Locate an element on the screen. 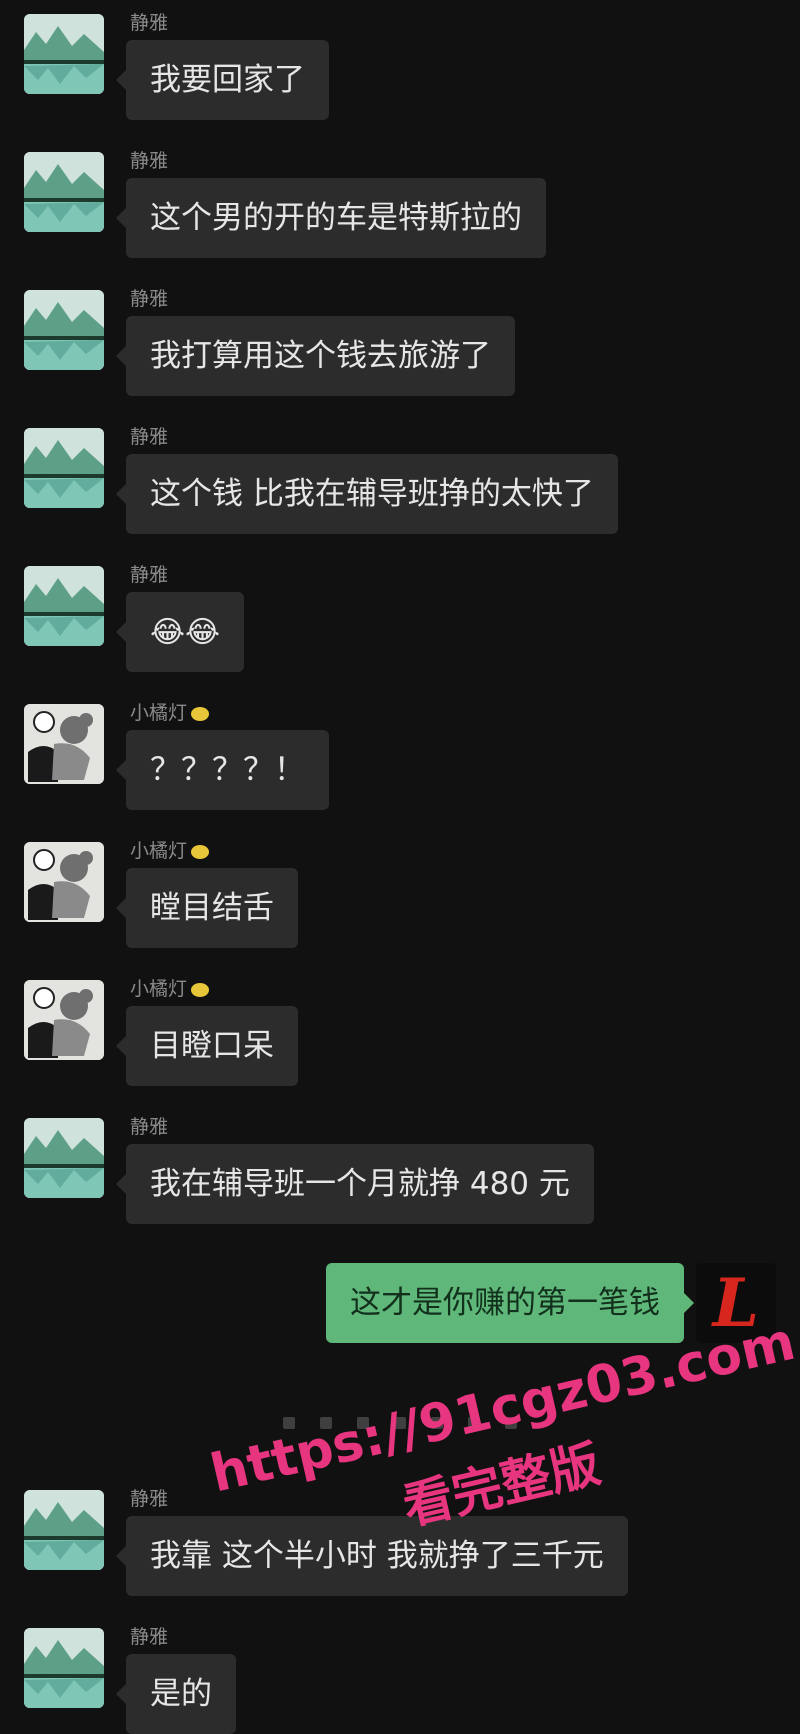  my-avatar: L is located at coordinates (736, 1303).